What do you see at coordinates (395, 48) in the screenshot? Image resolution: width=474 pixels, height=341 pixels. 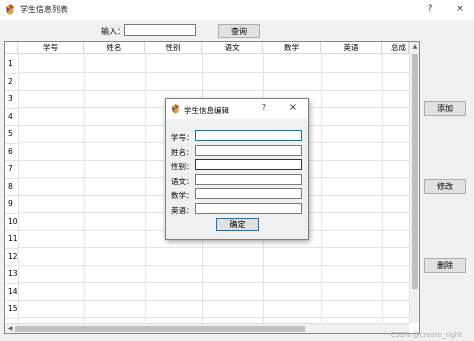 I see `column-header-total: 总成` at bounding box center [395, 48].